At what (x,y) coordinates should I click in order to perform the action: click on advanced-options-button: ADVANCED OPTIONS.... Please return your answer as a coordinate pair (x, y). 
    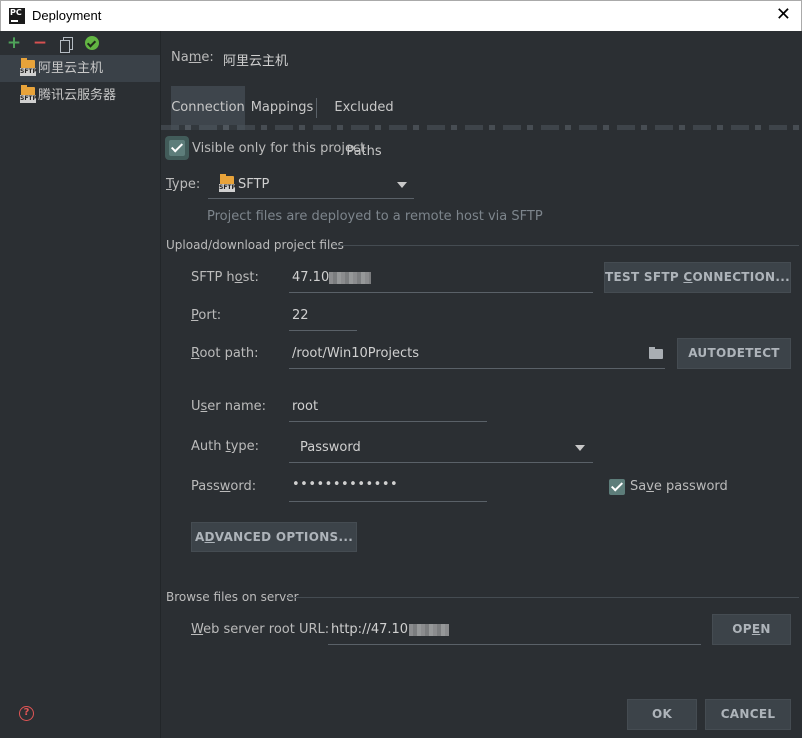
    Looking at the image, I should click on (274, 537).